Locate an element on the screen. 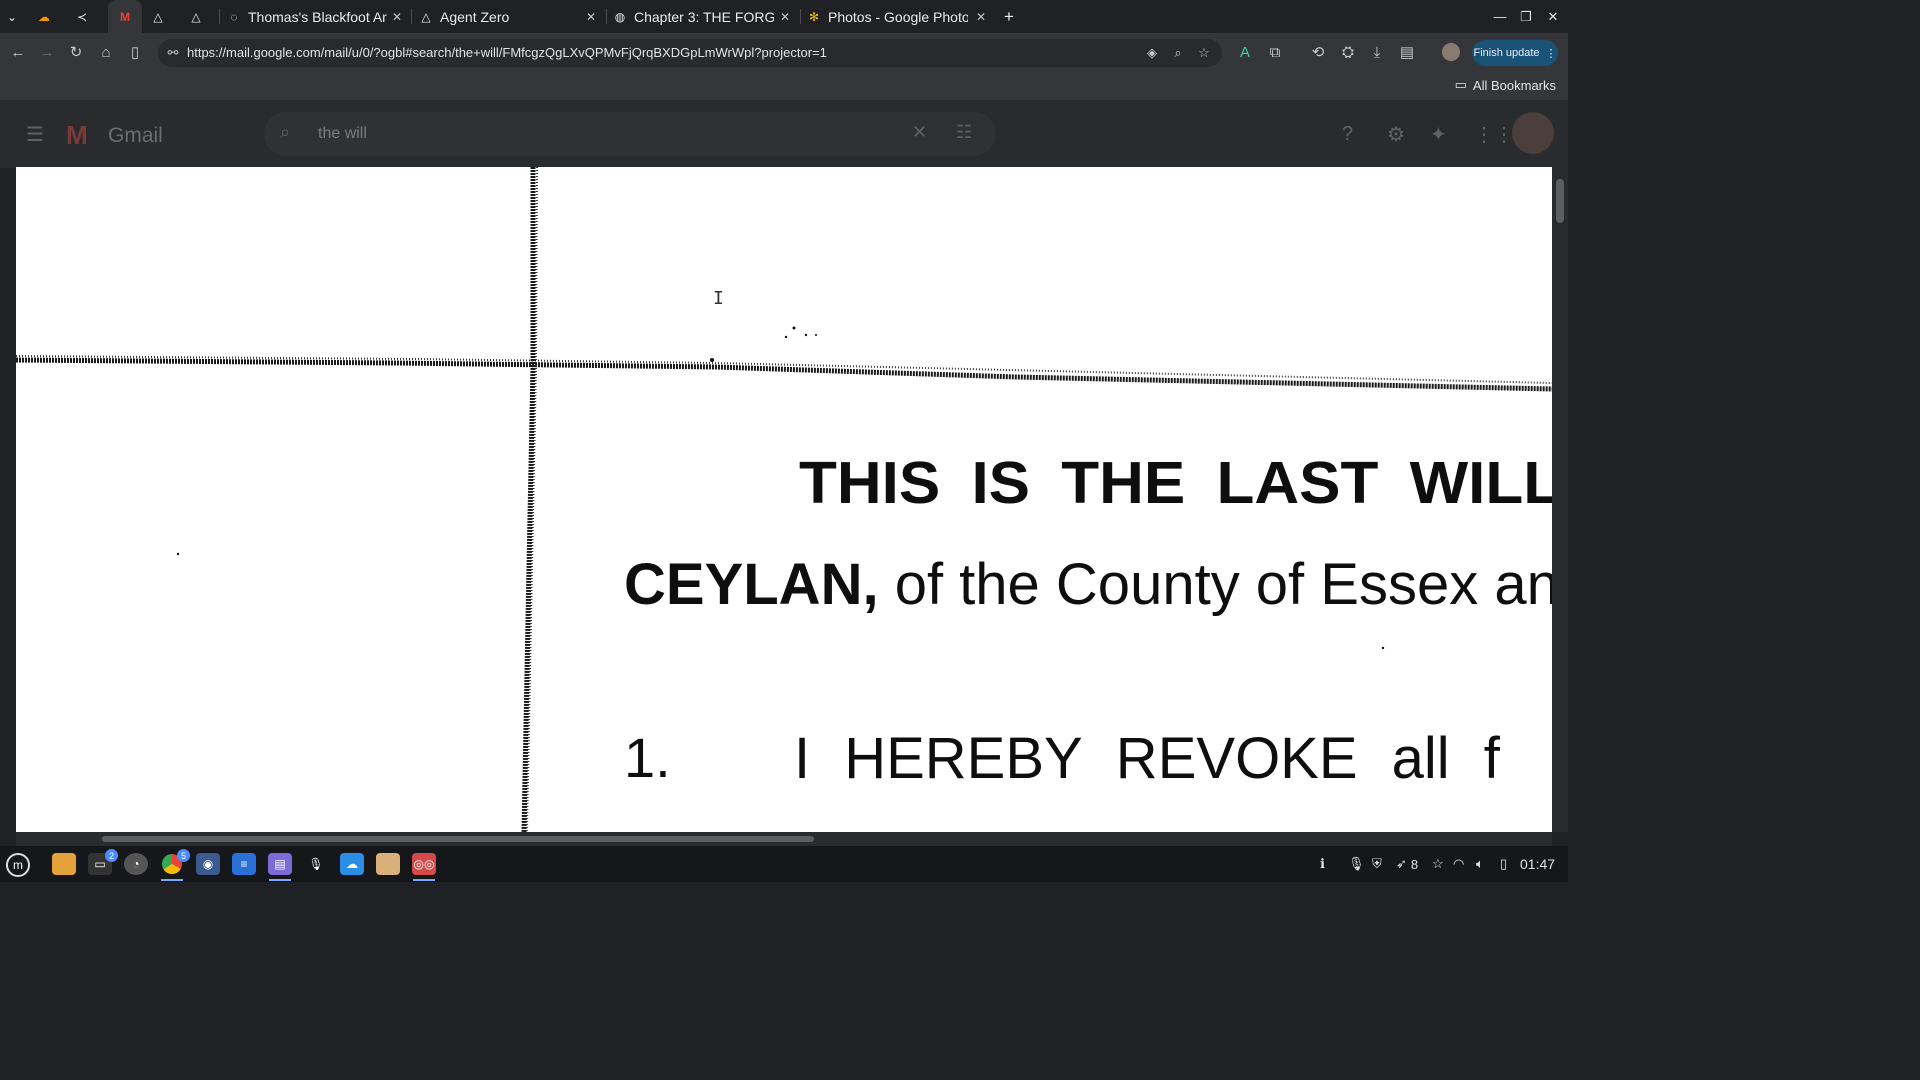  close-window-button: ✕ is located at coordinates (1553, 16).